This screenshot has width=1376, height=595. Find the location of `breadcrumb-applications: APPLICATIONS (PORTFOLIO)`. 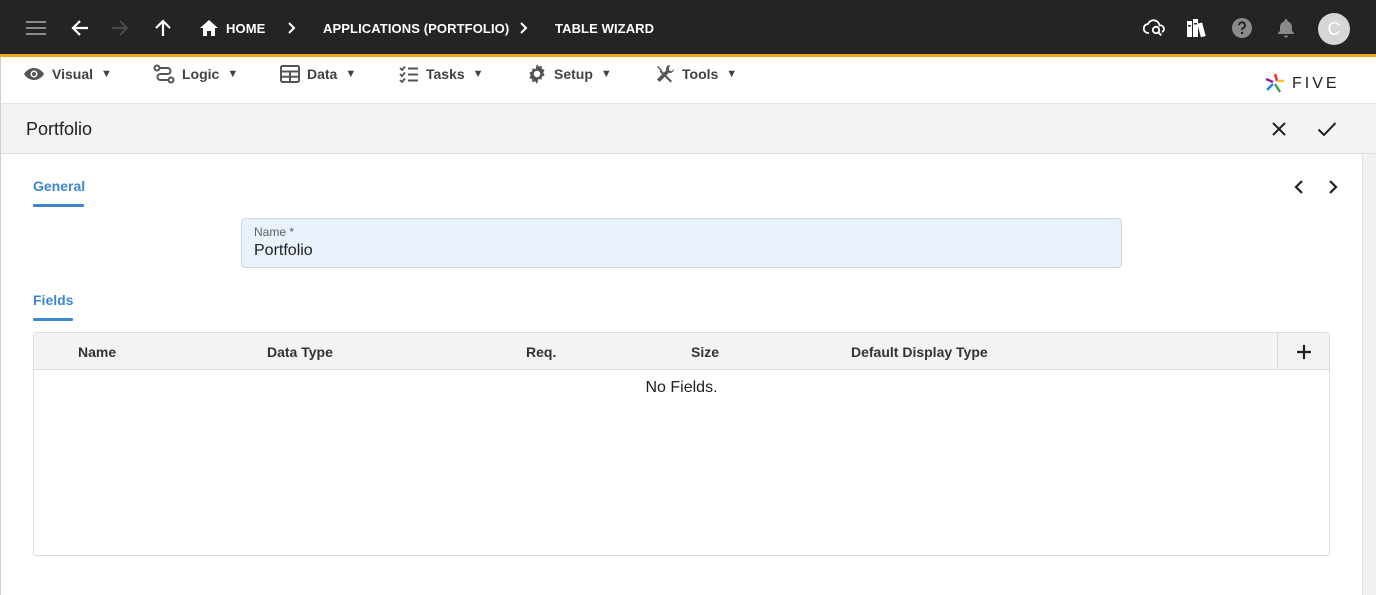

breadcrumb-applications: APPLICATIONS (PORTFOLIO) is located at coordinates (416, 28).